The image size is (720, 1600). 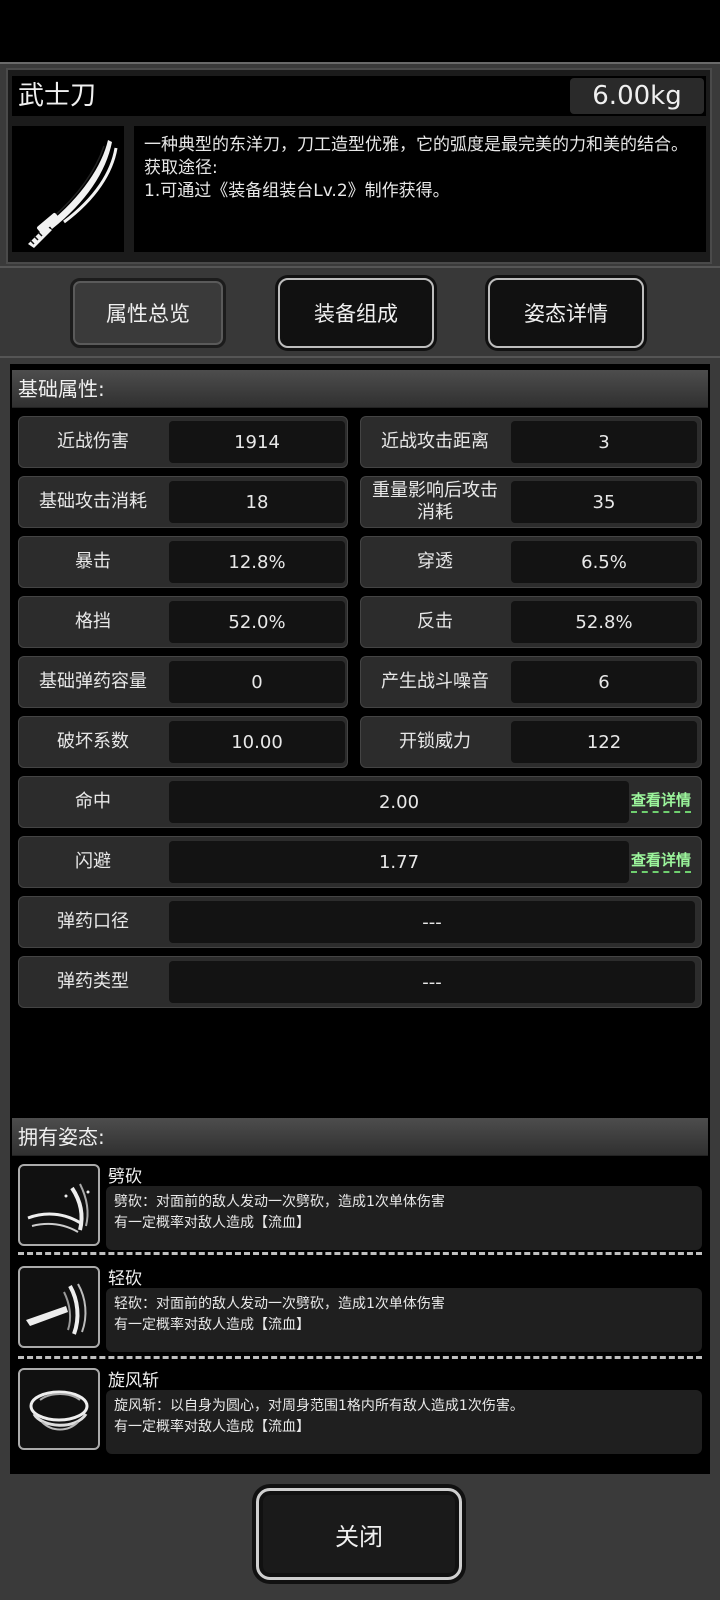 What do you see at coordinates (93, 441) in the screenshot?
I see `stat-label: 近战伤害` at bounding box center [93, 441].